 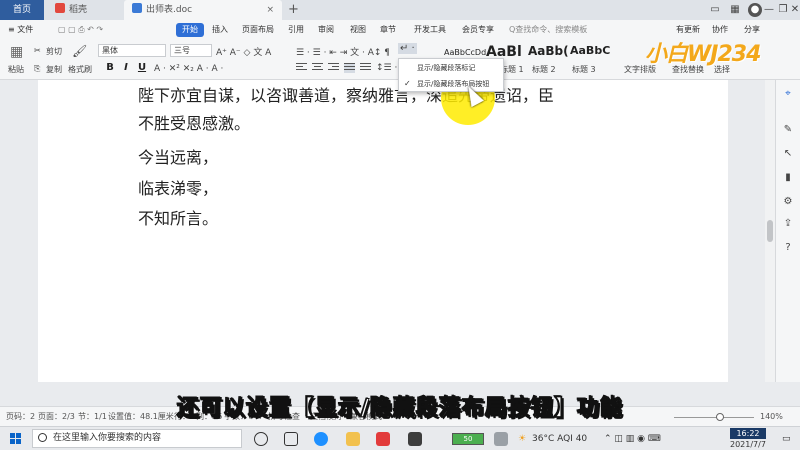 What do you see at coordinates (632, 438) in the screenshot?
I see `system-tray-icons: ⌃ ◫ ▥ ◉ ⌨` at bounding box center [632, 438].